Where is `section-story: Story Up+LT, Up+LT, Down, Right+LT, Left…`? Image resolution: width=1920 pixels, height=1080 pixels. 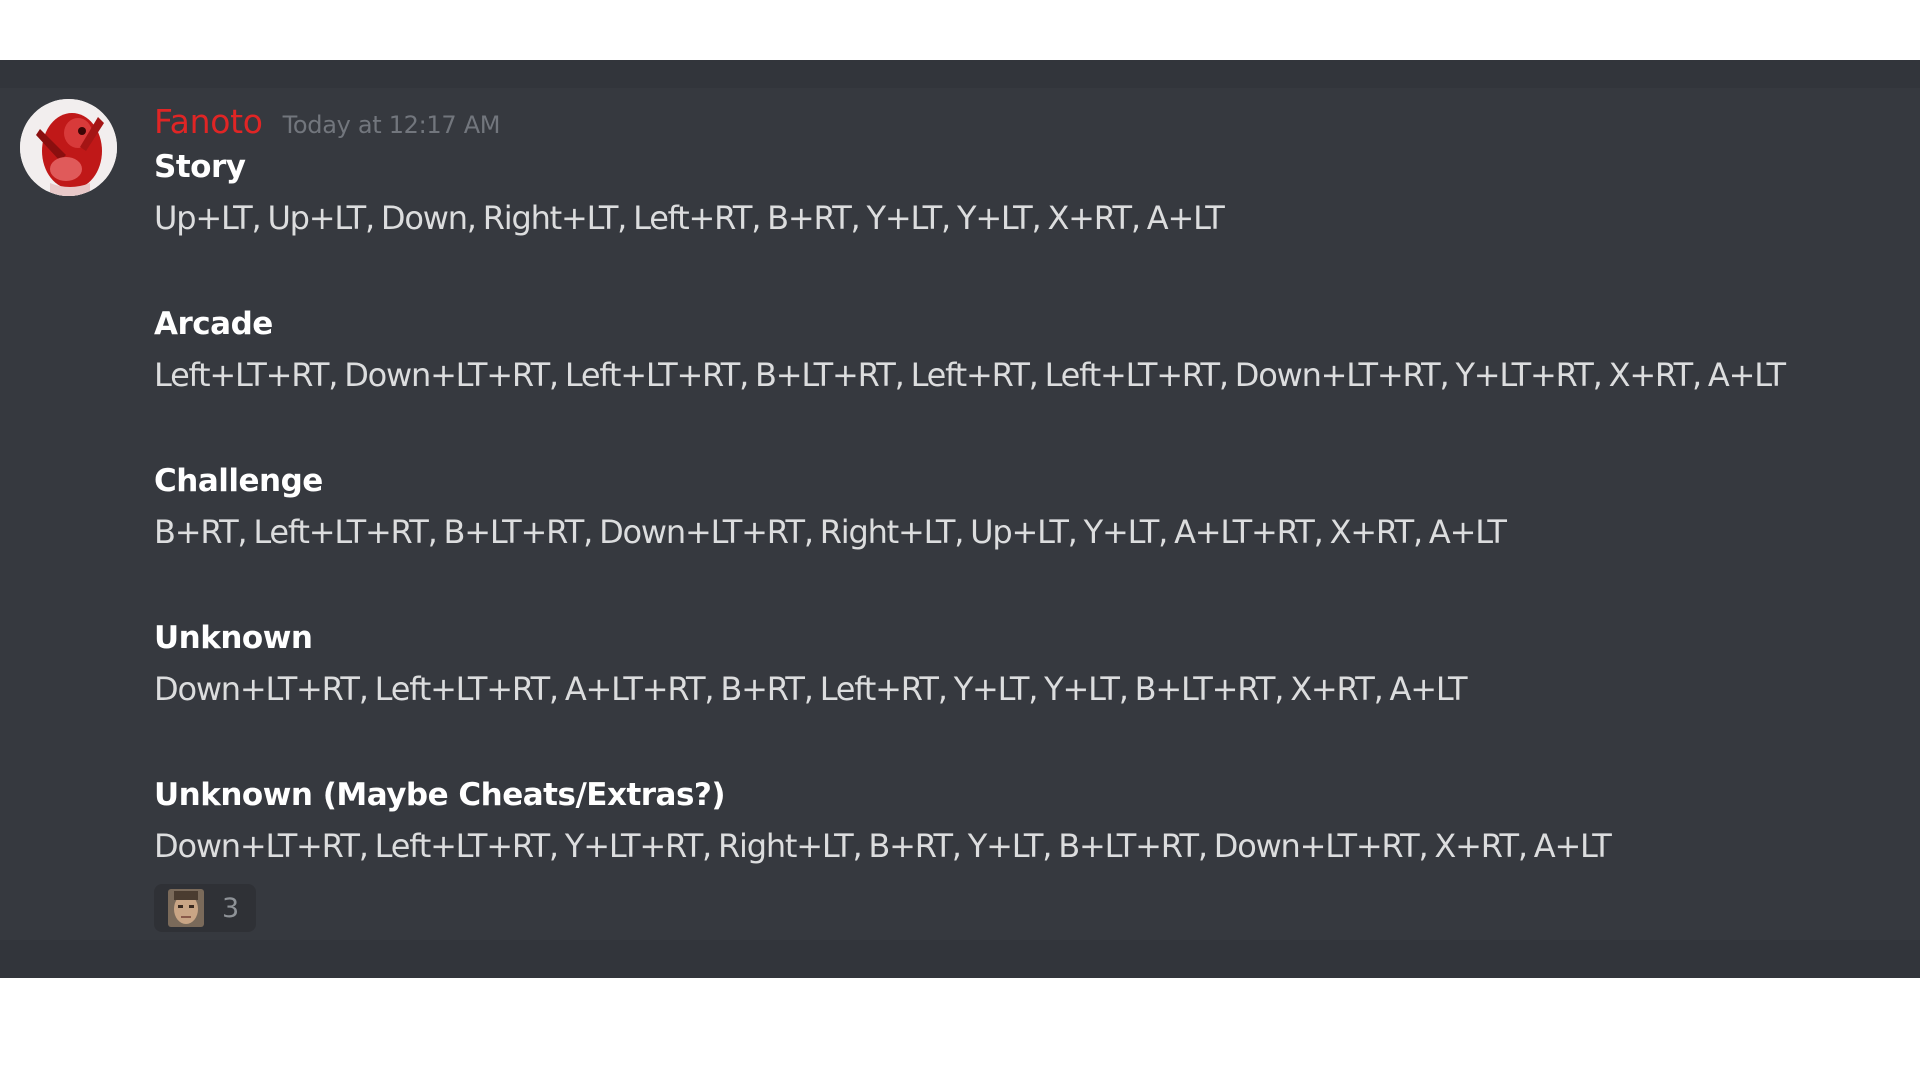 section-story: Story Up+LT, Up+LT, Down, Right+LT, Left… is located at coordinates (1037, 193).